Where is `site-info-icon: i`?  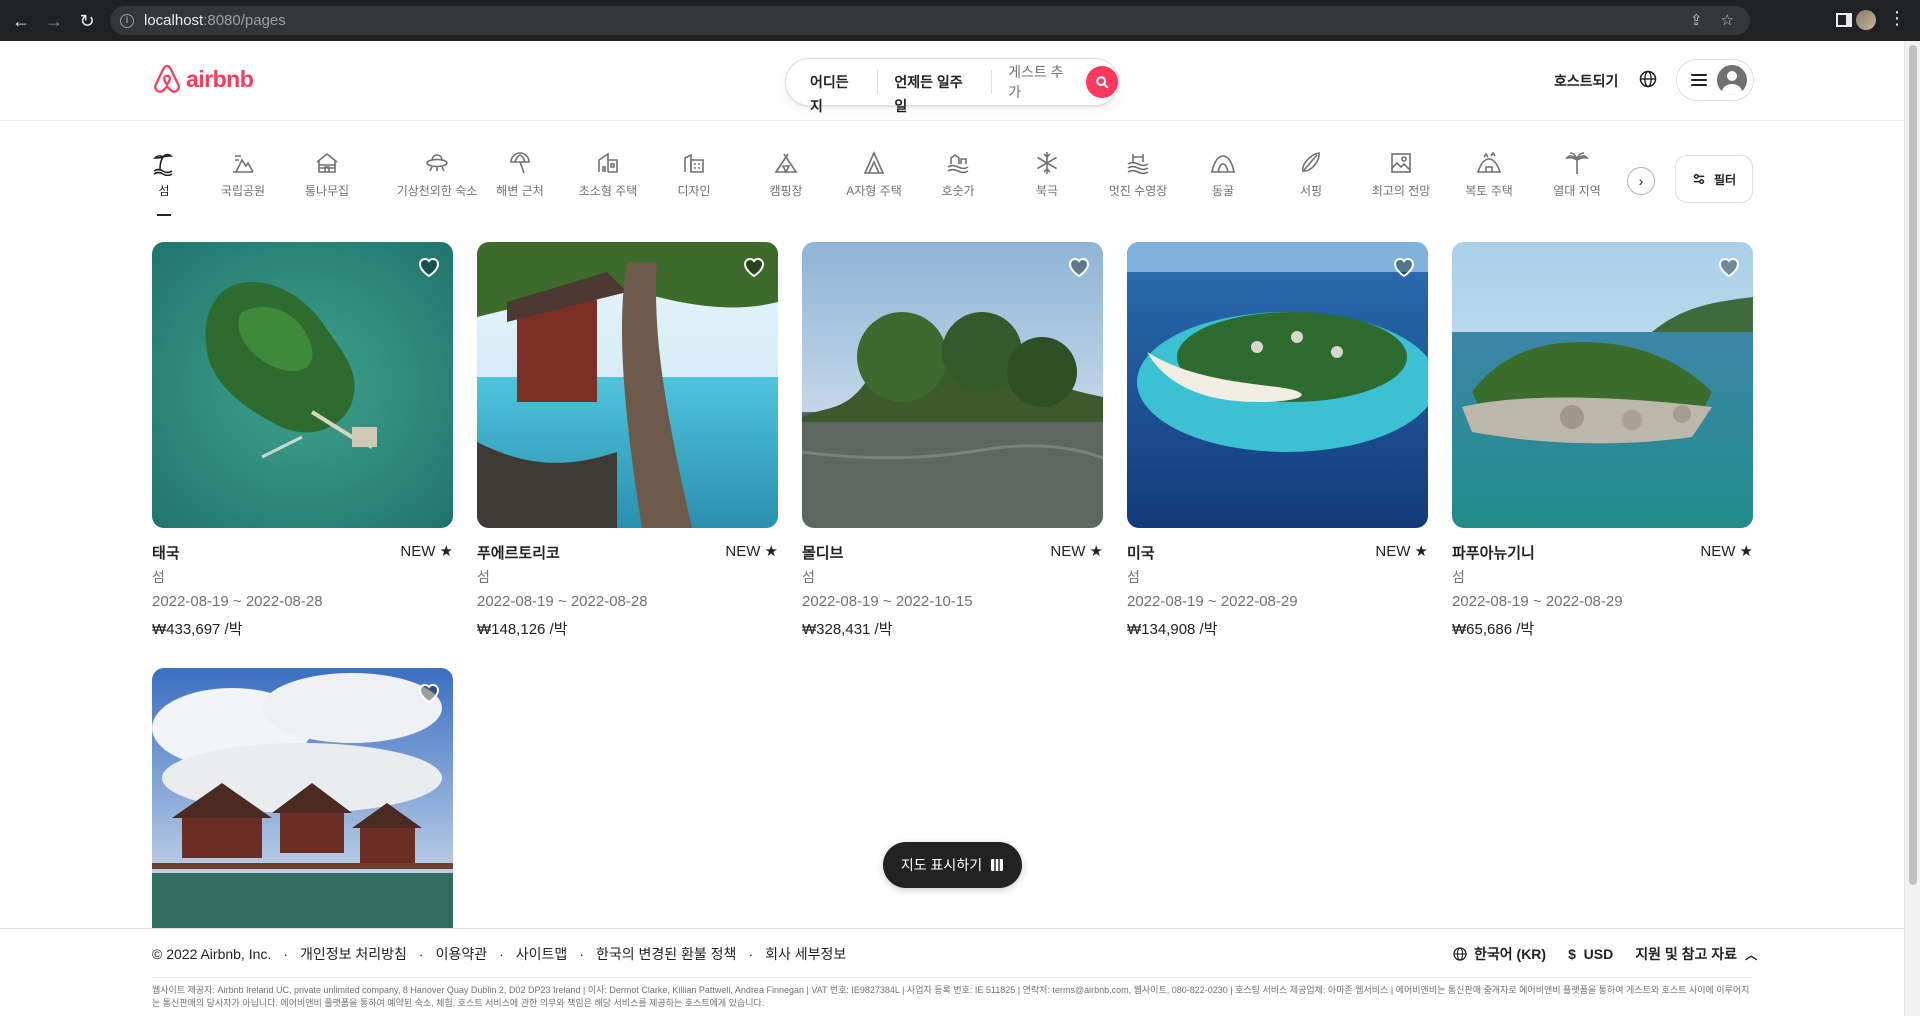 site-info-icon: i is located at coordinates (127, 20).